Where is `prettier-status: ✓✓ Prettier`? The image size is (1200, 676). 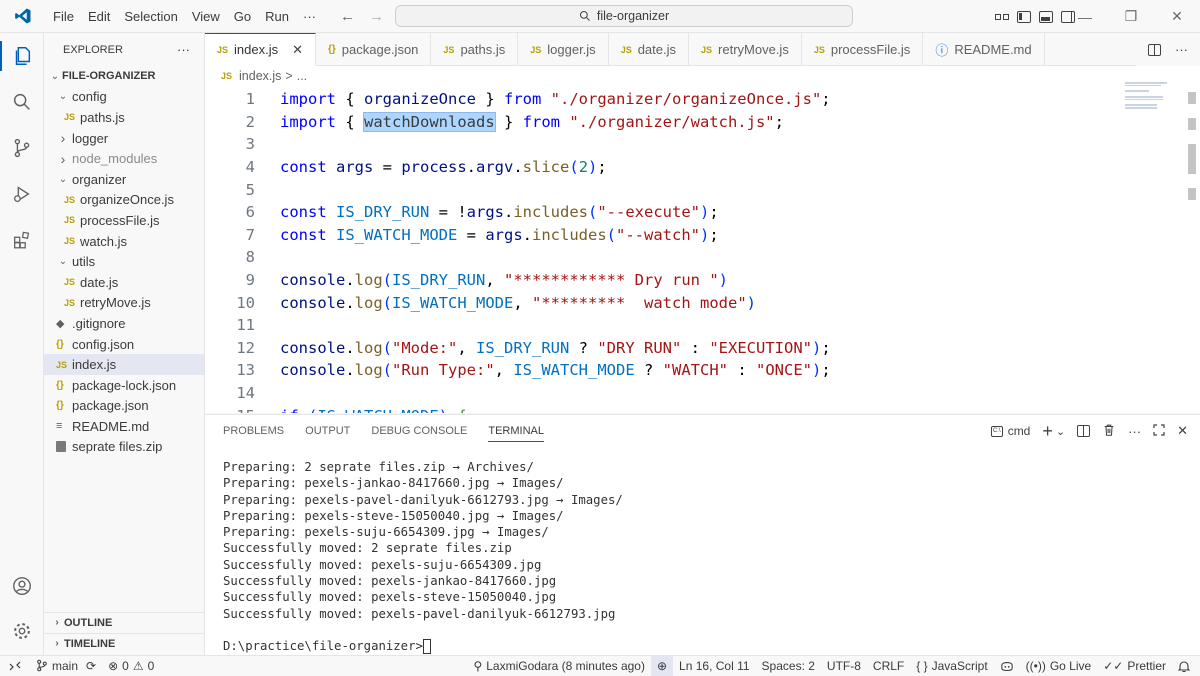 prettier-status: ✓✓ Prettier is located at coordinates (1134, 666).